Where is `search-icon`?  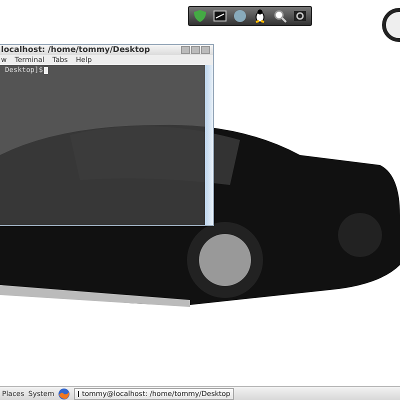
search-icon is located at coordinates (280, 16).